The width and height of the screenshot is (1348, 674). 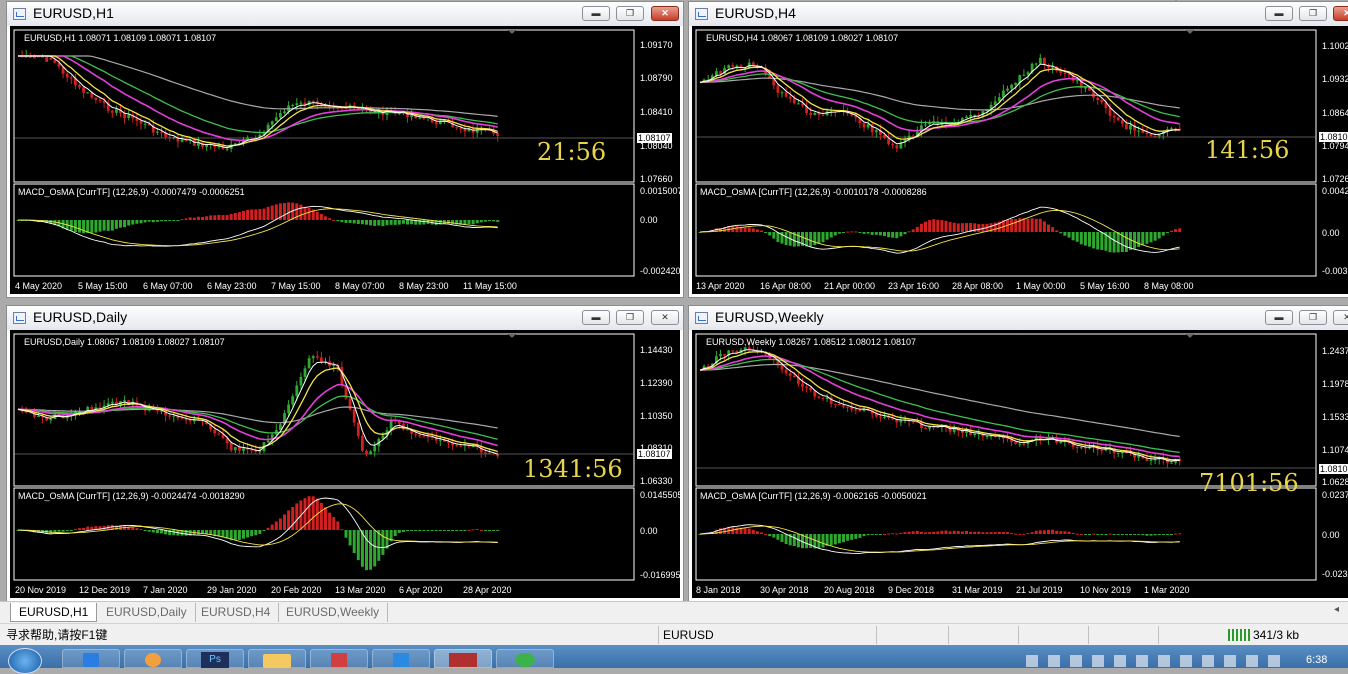 I want to click on window-title-bar: EURUSD,H1 ▬ ❐ ✕, so click(x=345, y=14).